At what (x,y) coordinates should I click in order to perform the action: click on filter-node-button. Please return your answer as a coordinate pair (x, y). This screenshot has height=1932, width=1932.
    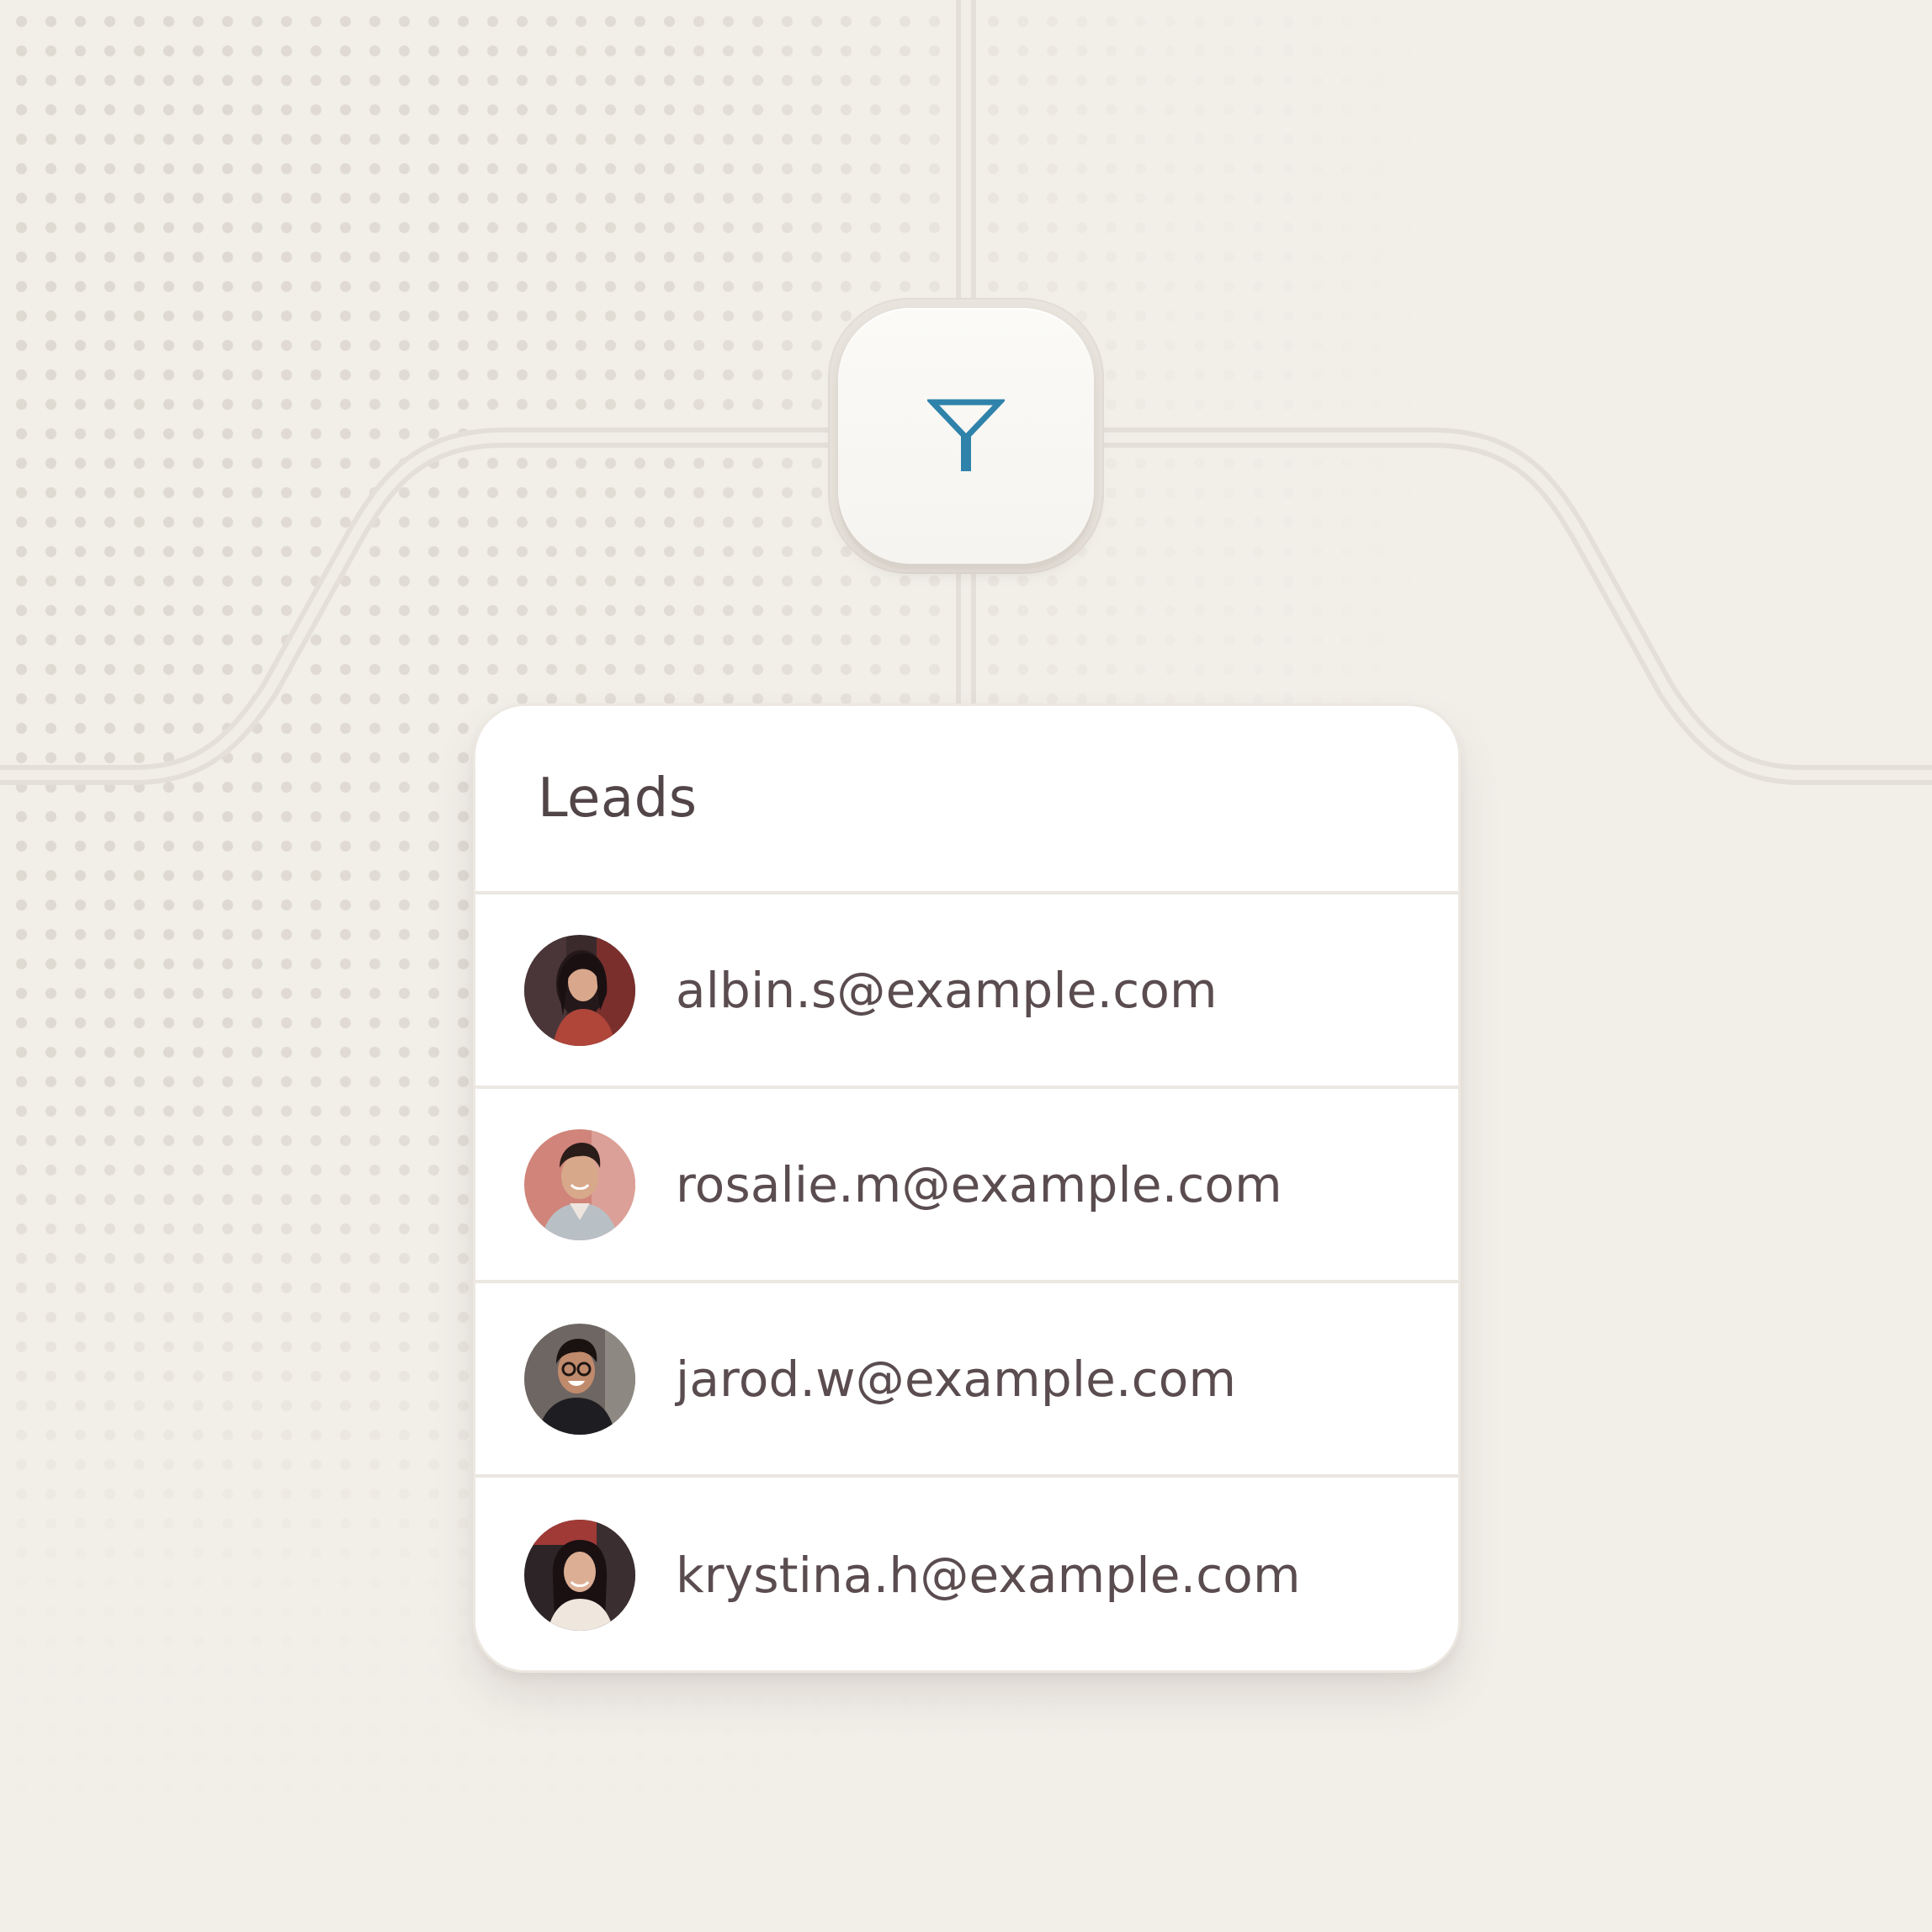
    Looking at the image, I should click on (966, 436).